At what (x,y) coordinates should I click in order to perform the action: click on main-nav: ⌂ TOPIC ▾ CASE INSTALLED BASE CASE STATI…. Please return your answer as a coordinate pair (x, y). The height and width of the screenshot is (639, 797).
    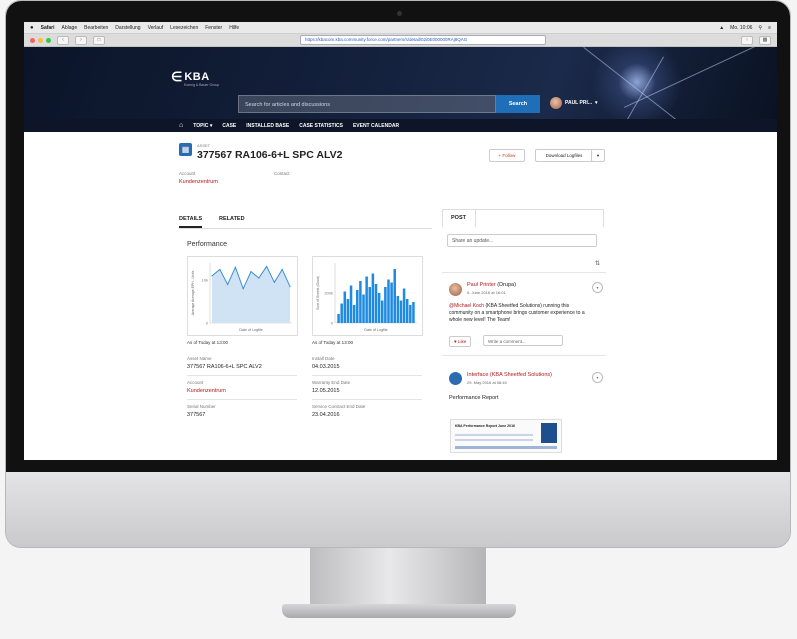
    Looking at the image, I should click on (400, 125).